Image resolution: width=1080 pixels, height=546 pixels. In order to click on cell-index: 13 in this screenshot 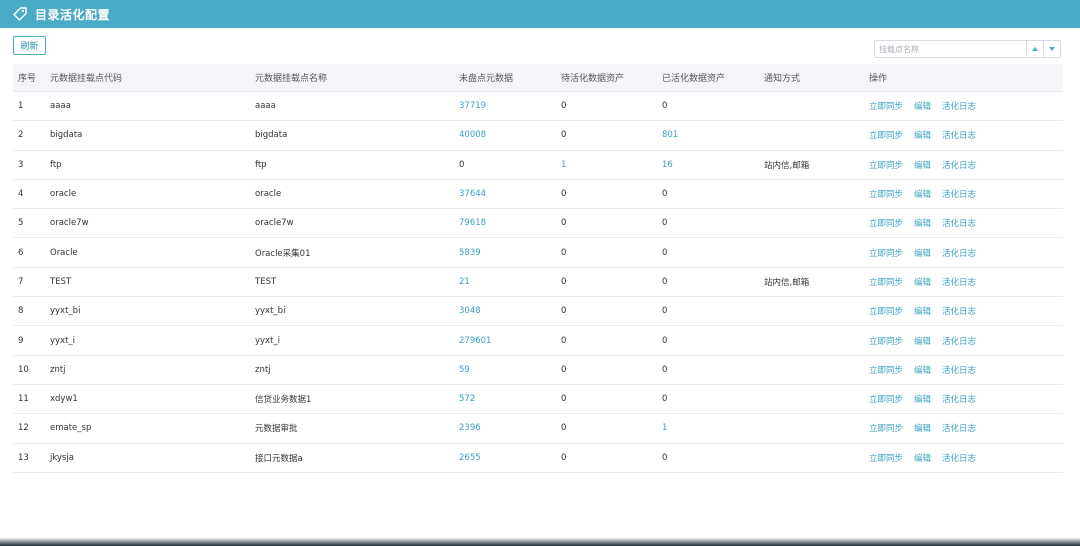, I will do `click(23, 457)`.